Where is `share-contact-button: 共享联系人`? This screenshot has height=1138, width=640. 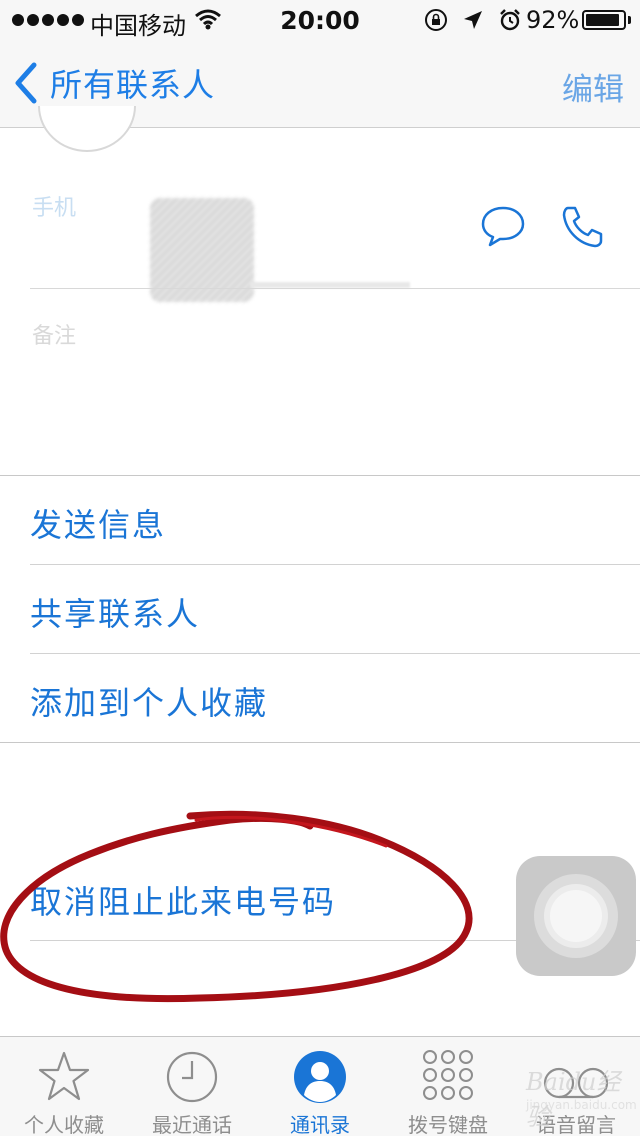 share-contact-button: 共享联系人 is located at coordinates (115, 612).